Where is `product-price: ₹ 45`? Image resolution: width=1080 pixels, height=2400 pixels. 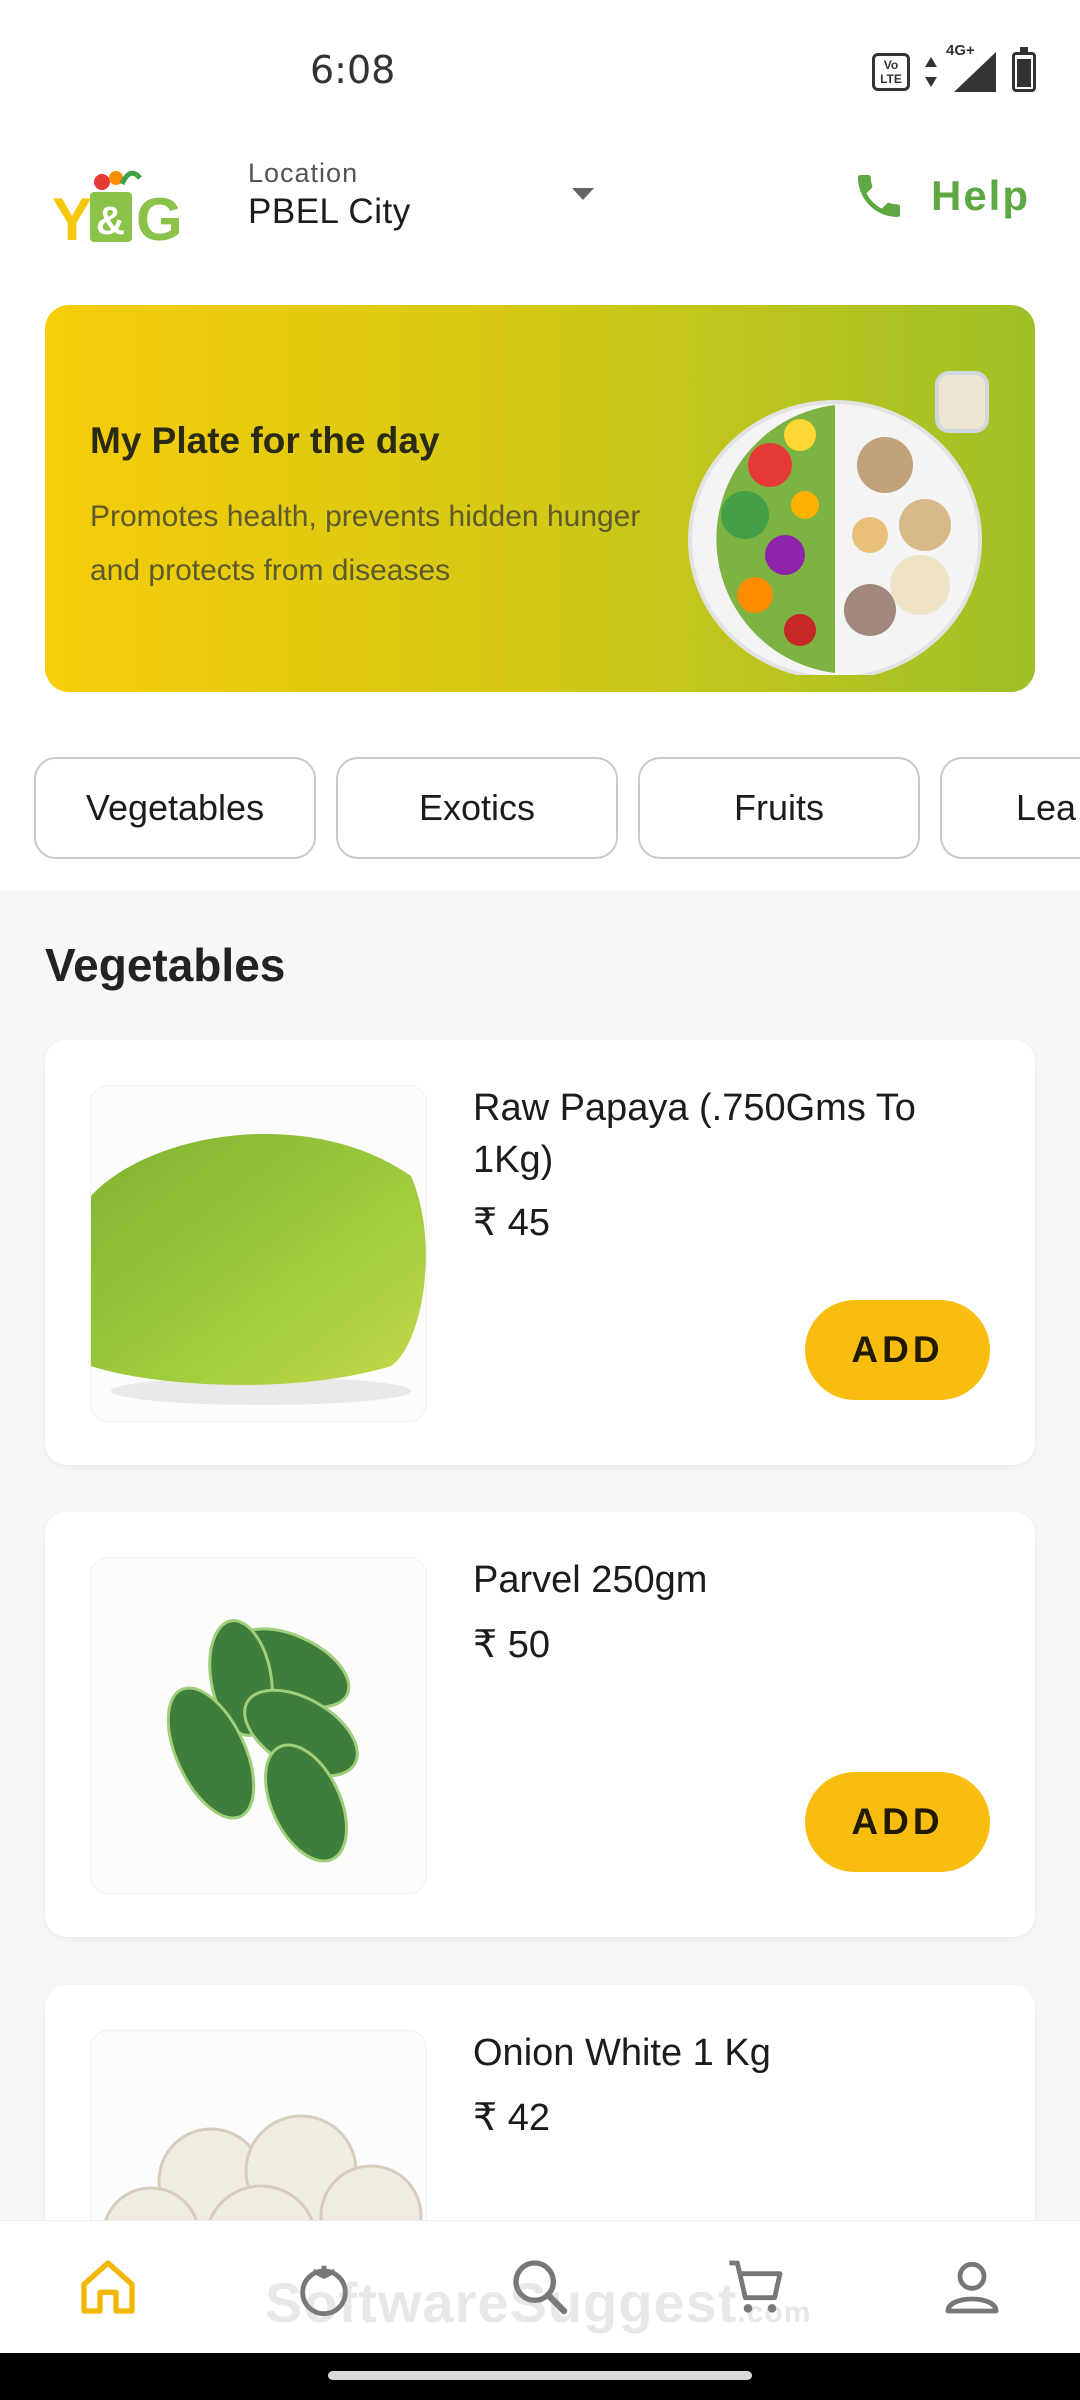
product-price: ₹ 45 is located at coordinates (512, 1223).